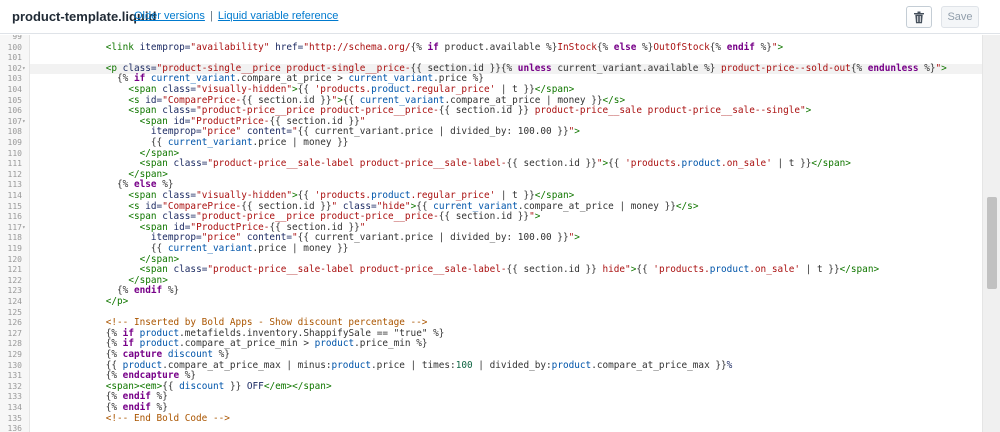 The image size is (1000, 432). I want to click on vertical-scrollbar, so click(991, 233).